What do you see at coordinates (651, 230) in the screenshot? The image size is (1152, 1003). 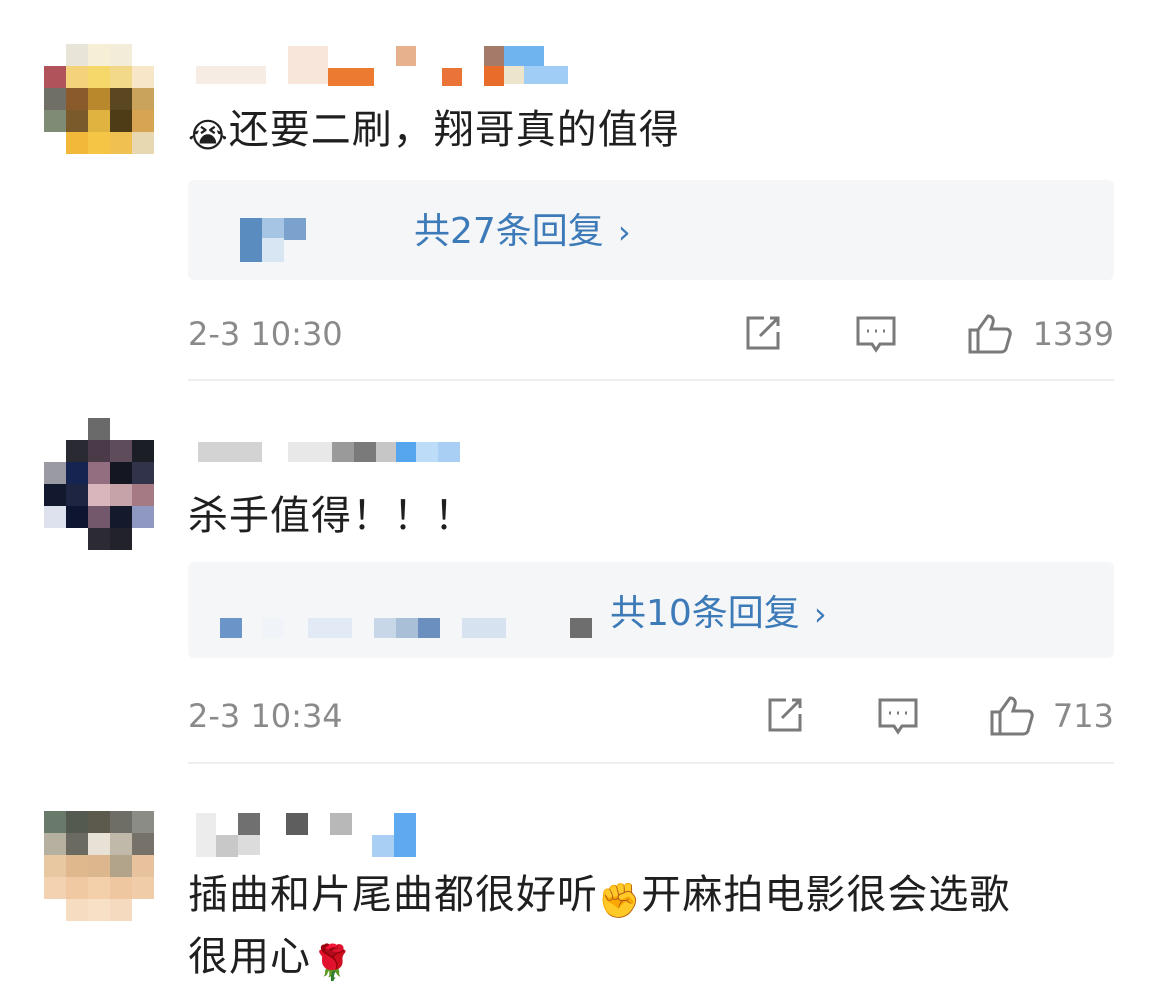 I see `reply-preview-box: 共27条回复 ›` at bounding box center [651, 230].